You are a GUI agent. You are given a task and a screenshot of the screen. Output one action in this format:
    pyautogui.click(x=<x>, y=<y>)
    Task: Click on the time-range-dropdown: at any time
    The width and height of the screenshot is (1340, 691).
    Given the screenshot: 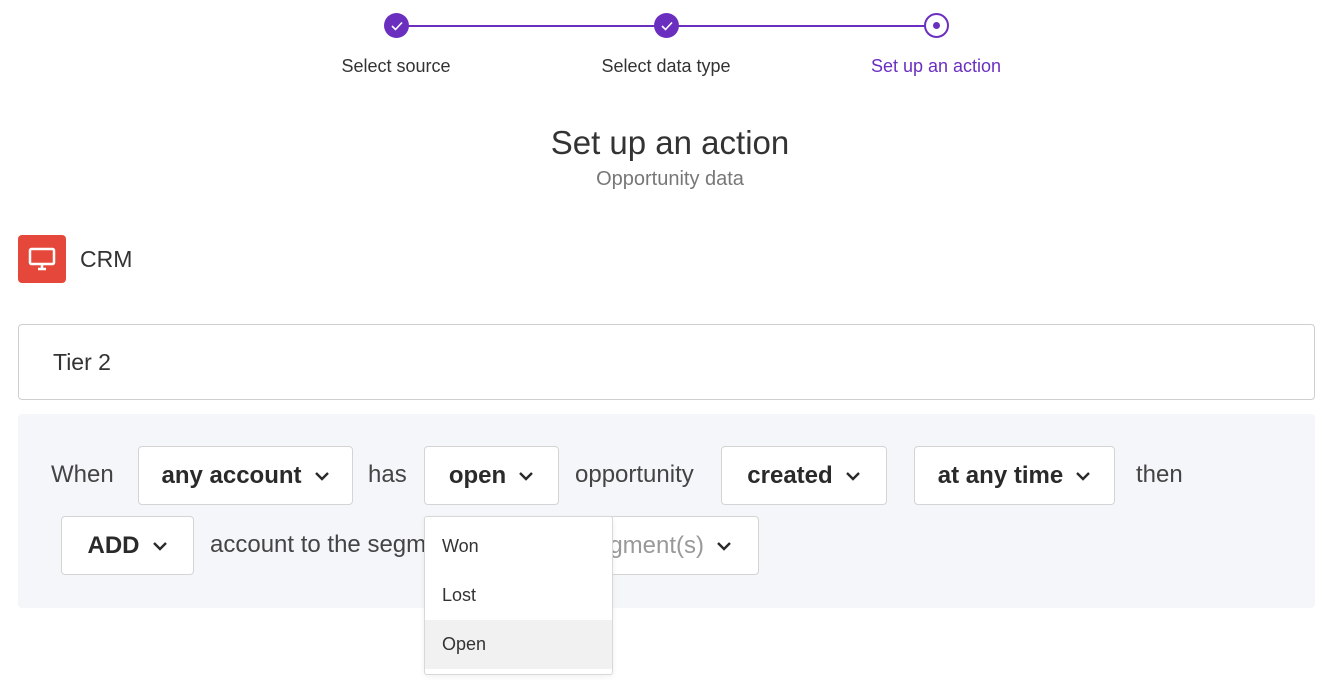 What is the action you would take?
    pyautogui.click(x=1014, y=475)
    